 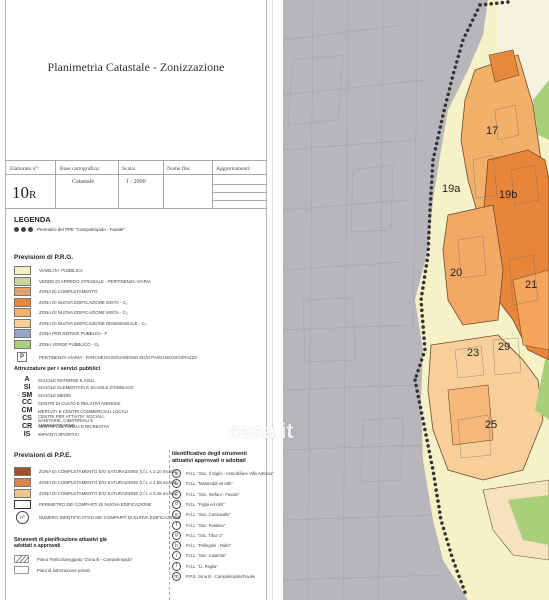 What do you see at coordinates (43, 455) in the screenshot?
I see `ppe-title: Previsioni di P.P.E.` at bounding box center [43, 455].